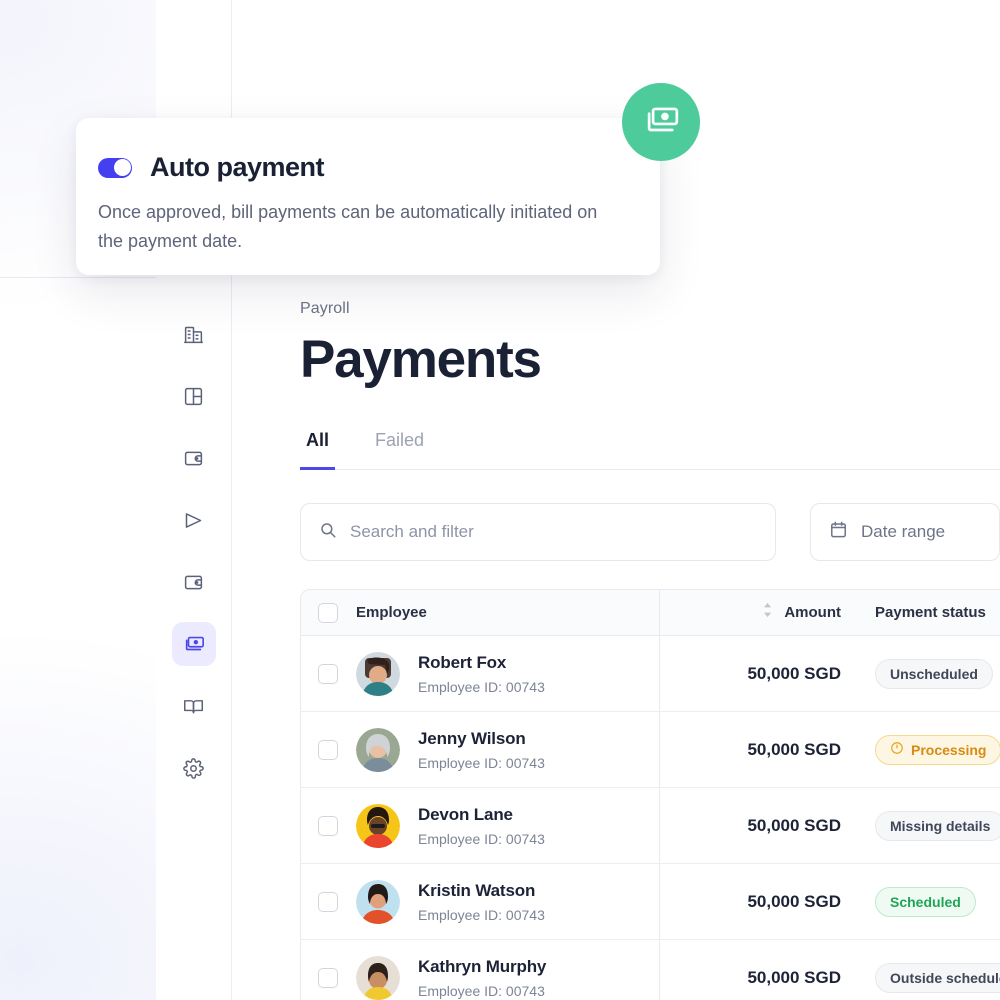 The image size is (1000, 1000). What do you see at coordinates (477, 890) in the screenshot?
I see `employee-name: Kristin Watson` at bounding box center [477, 890].